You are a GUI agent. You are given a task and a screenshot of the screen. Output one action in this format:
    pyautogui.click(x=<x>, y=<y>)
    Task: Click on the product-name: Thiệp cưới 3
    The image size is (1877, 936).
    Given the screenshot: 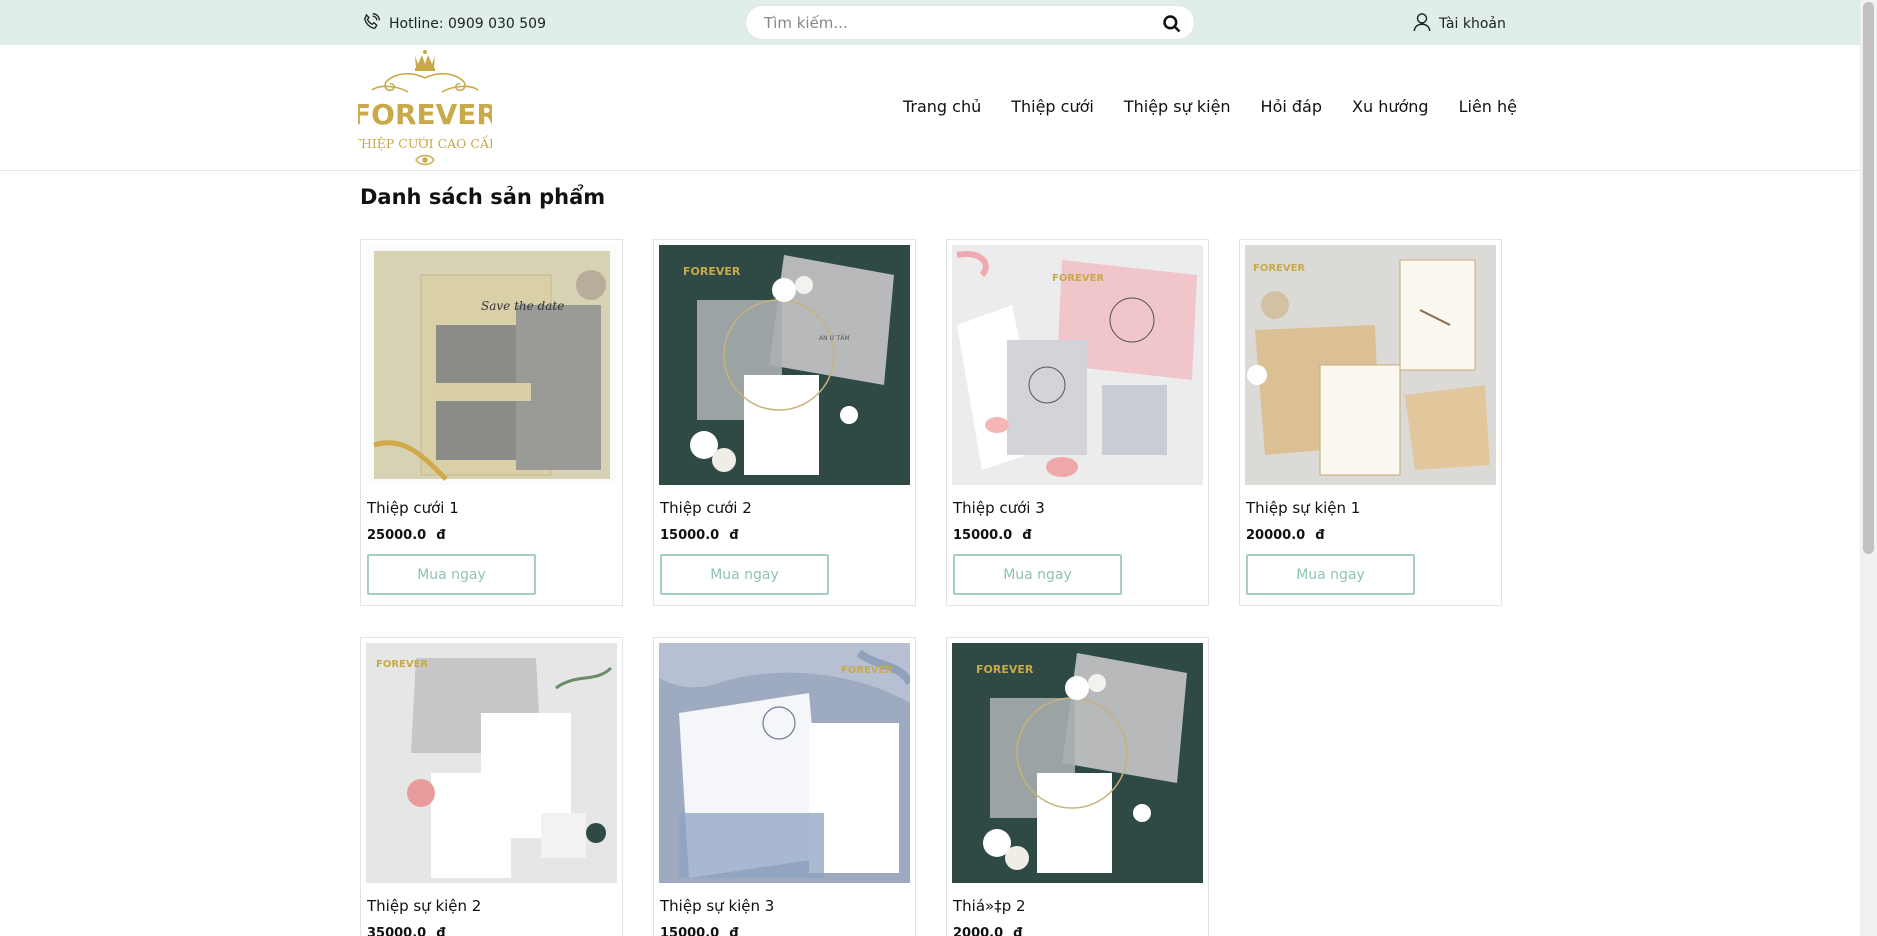 What is the action you would take?
    pyautogui.click(x=999, y=508)
    